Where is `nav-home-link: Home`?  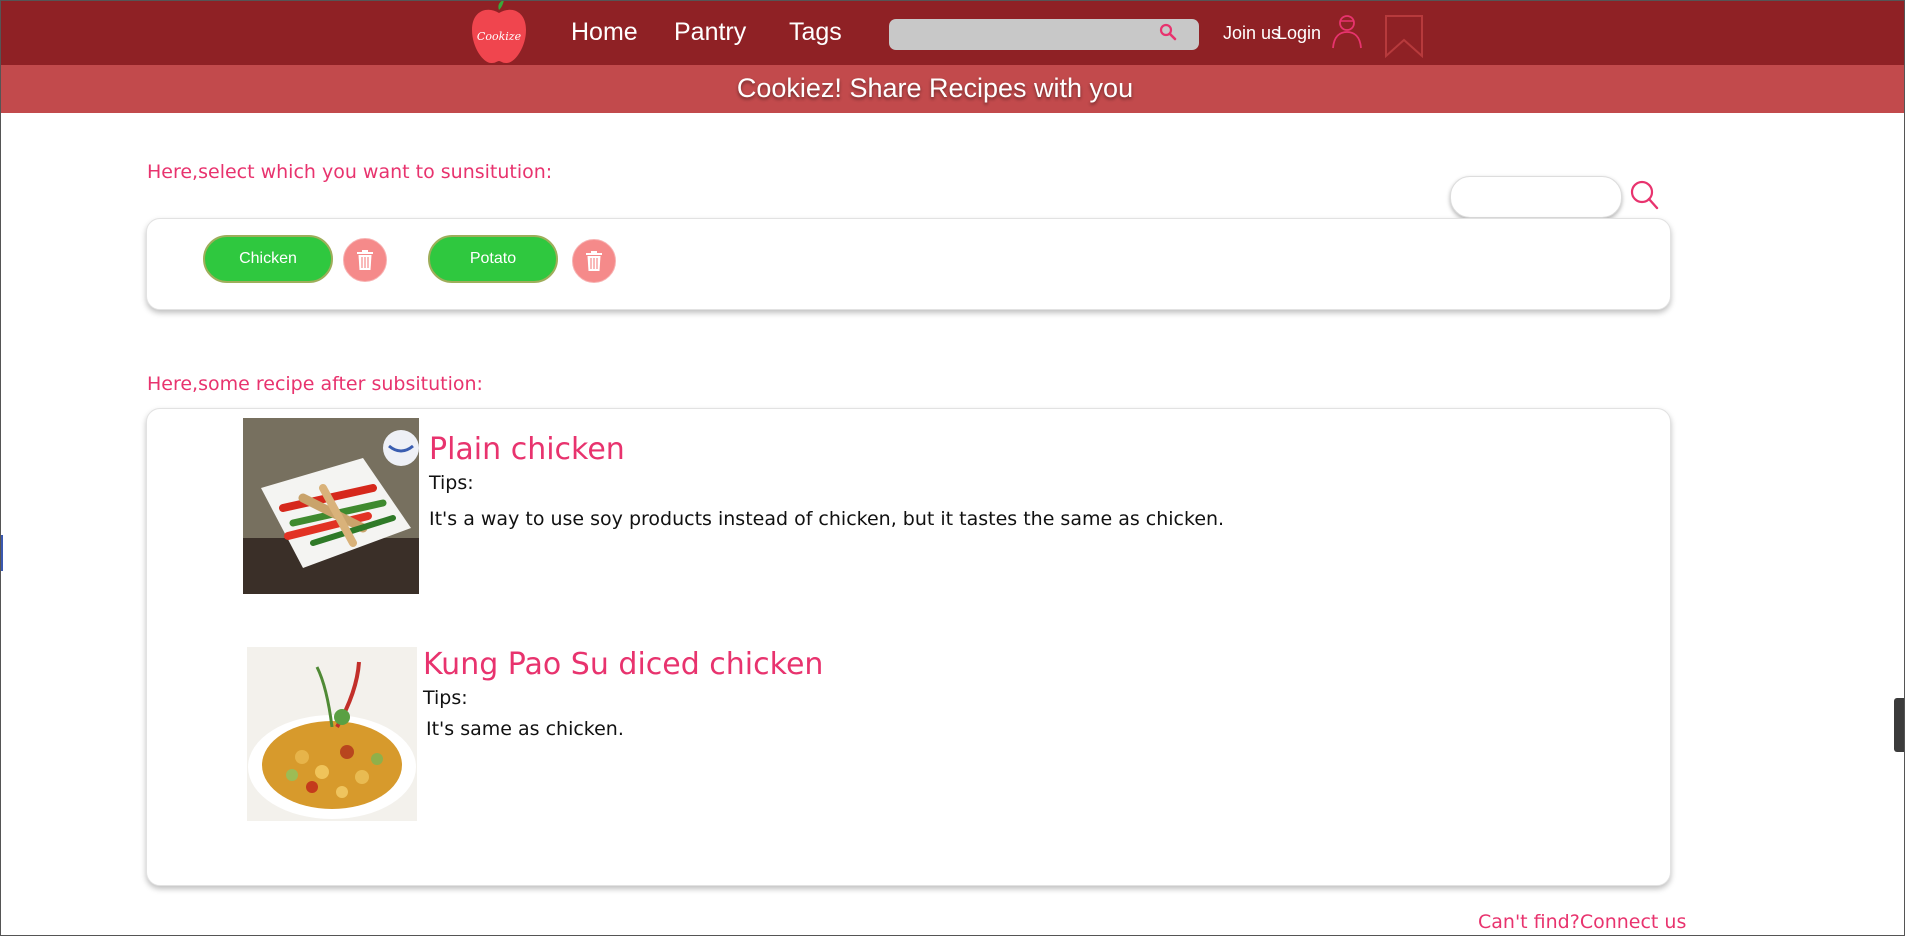
nav-home-link: Home is located at coordinates (604, 32).